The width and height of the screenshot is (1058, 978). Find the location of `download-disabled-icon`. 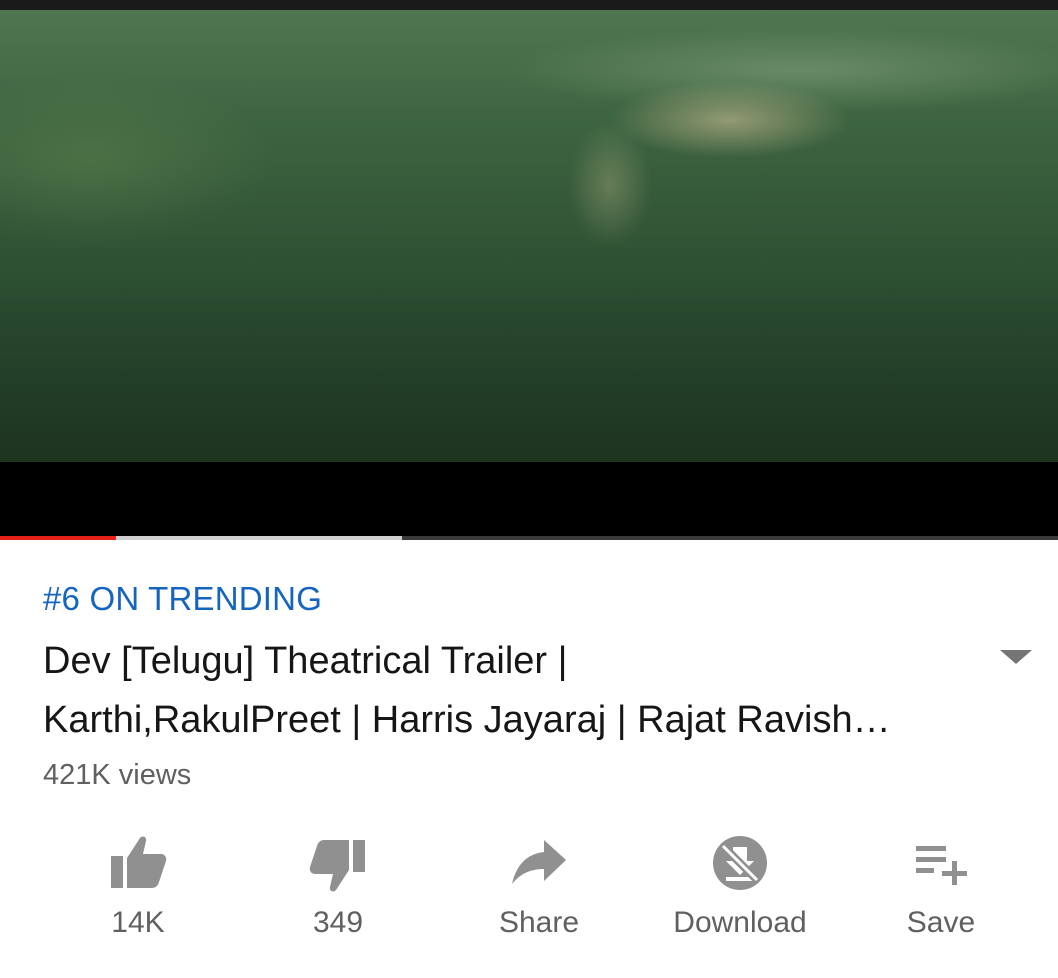

download-disabled-icon is located at coordinates (740, 863).